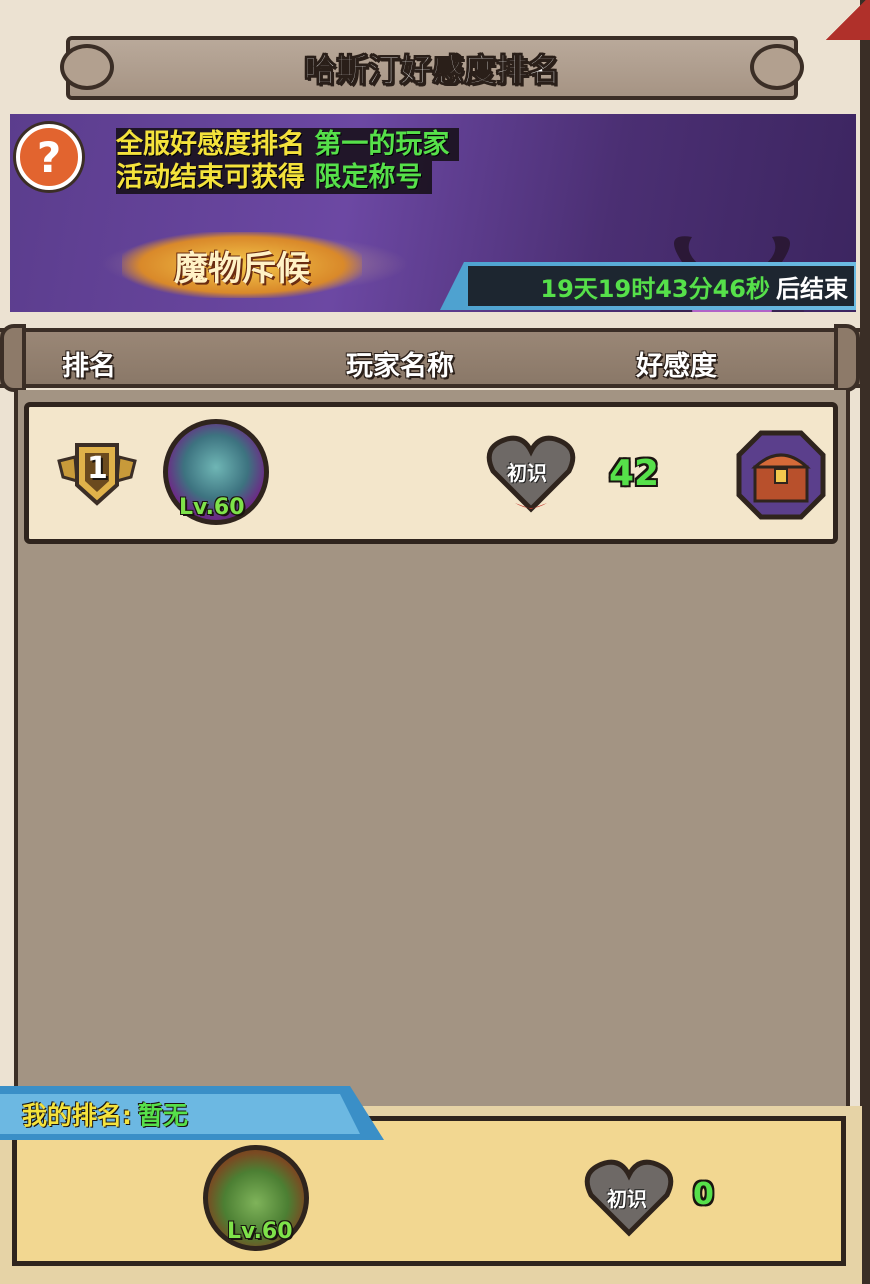 This screenshot has height=1284, width=870. I want to click on countdown-inner: 19天19时43分46秒 后结束, so click(661, 286).